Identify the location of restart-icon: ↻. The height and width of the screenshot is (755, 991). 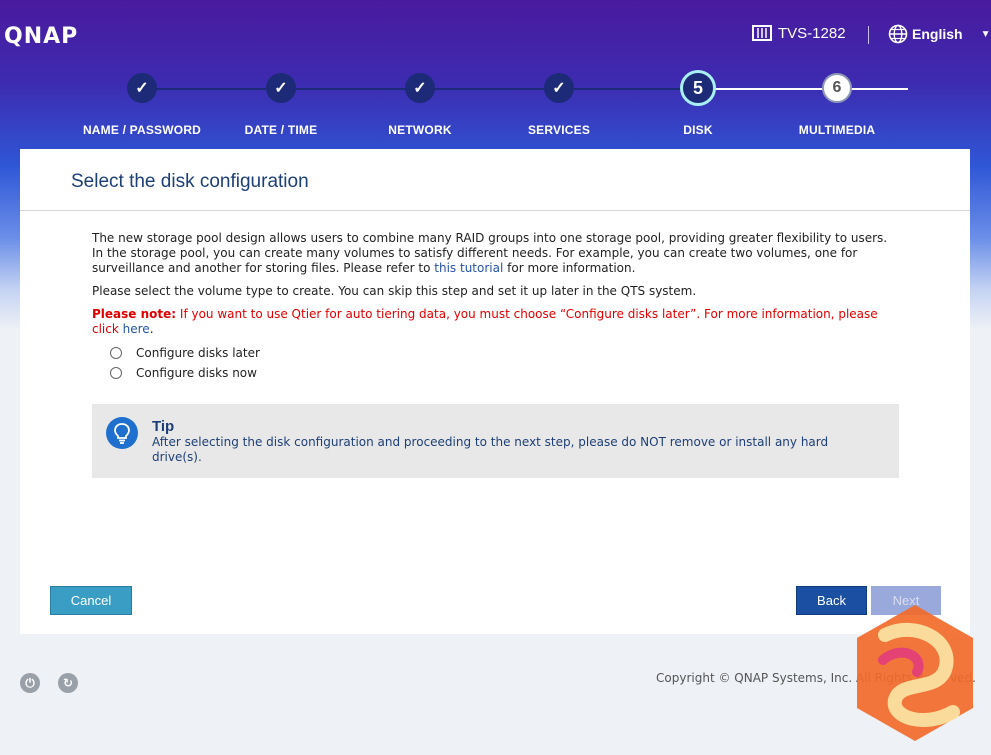
(68, 683).